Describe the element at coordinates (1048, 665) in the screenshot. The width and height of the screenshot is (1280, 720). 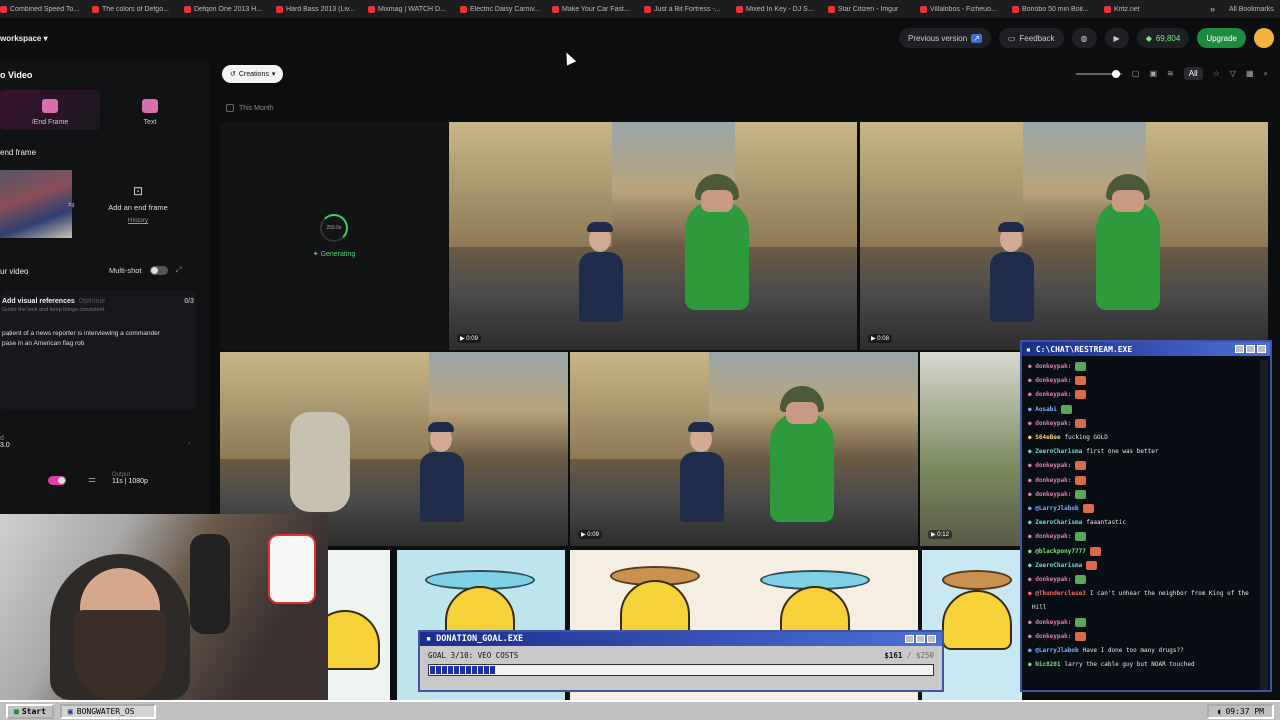
I see `chat-username: Nic8201` at that location.